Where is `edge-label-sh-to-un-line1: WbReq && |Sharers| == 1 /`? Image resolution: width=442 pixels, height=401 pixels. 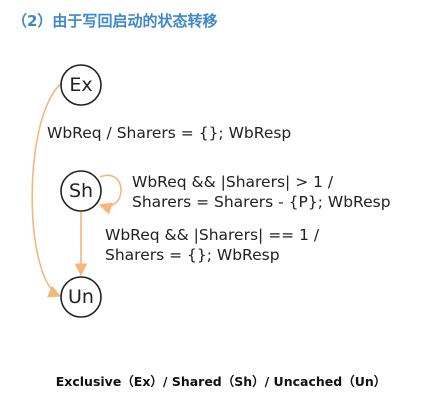
edge-label-sh-to-un-line1: WbReq && |Sharers| == 1 / is located at coordinates (212, 235).